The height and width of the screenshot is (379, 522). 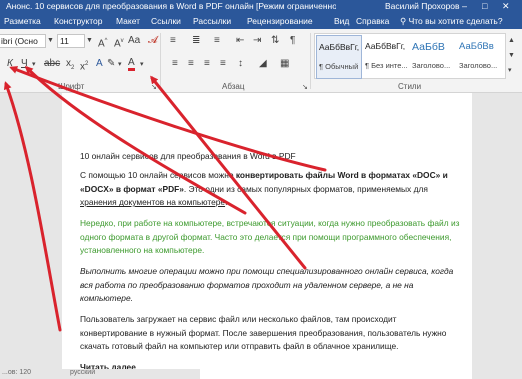 What do you see at coordinates (70, 66) in the screenshot?
I see `subscript-icon: x2` at bounding box center [70, 66].